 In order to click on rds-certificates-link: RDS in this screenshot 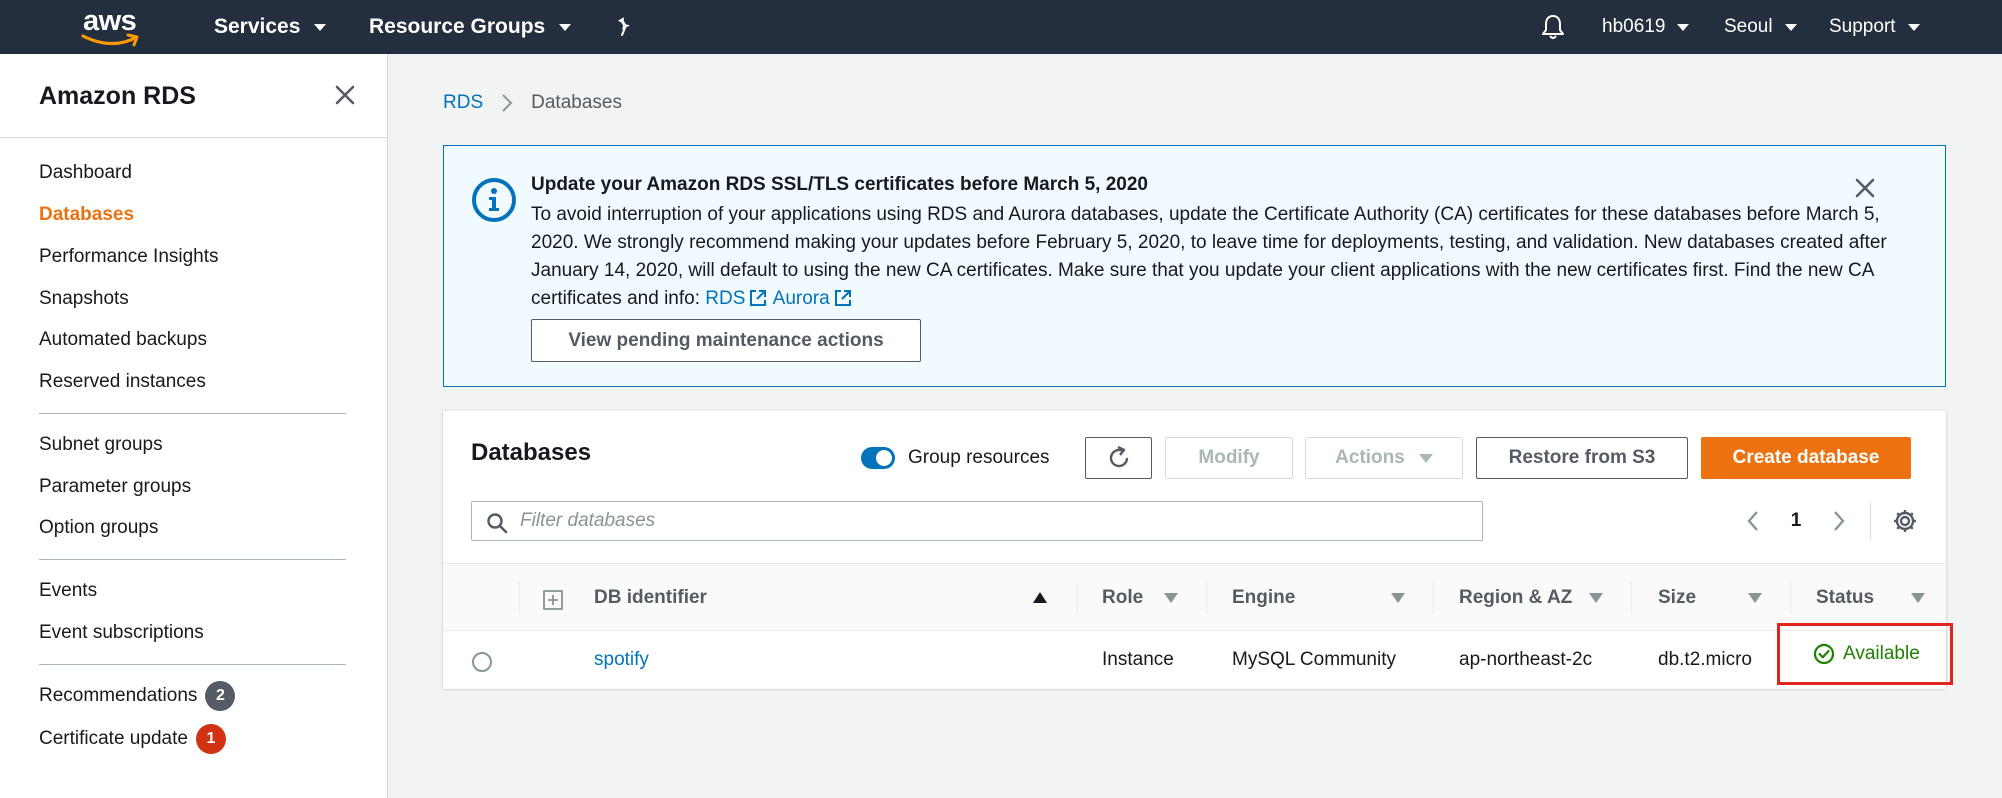, I will do `click(738, 298)`.